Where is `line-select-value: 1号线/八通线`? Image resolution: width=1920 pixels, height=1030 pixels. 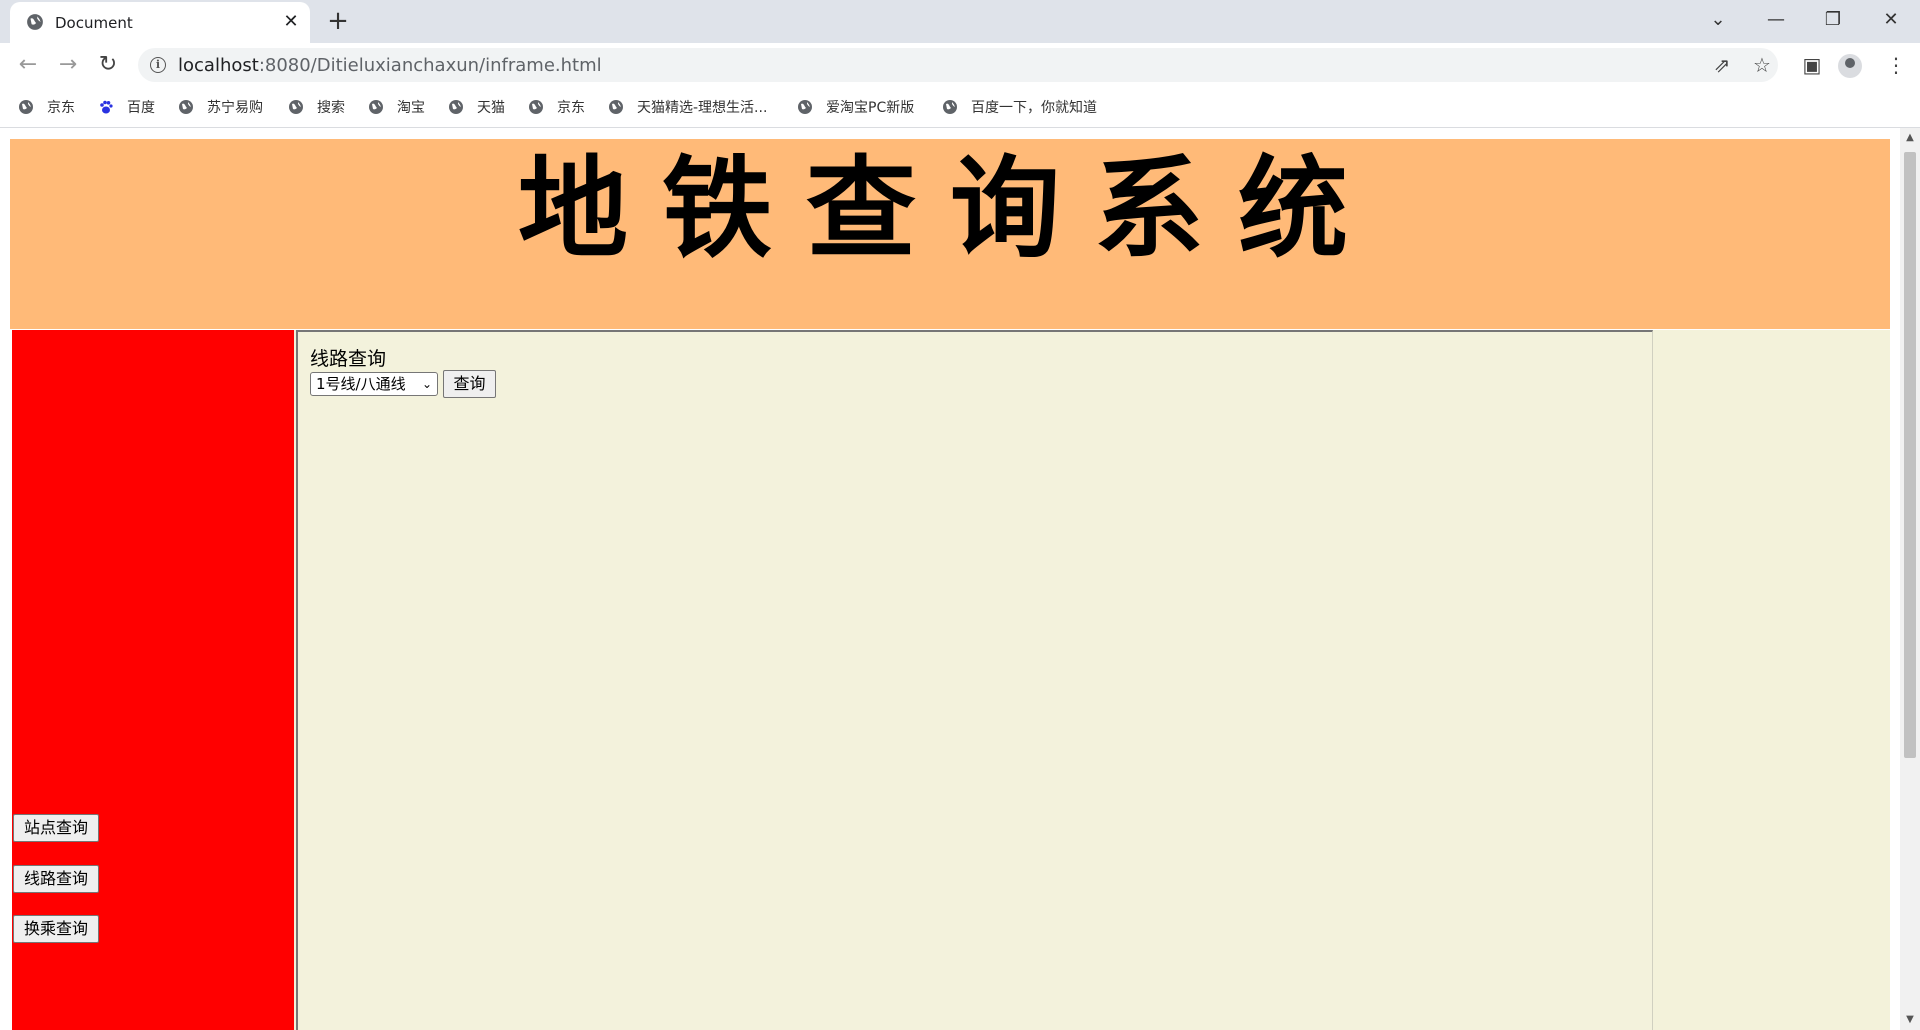 line-select-value: 1号线/八通线 is located at coordinates (361, 384).